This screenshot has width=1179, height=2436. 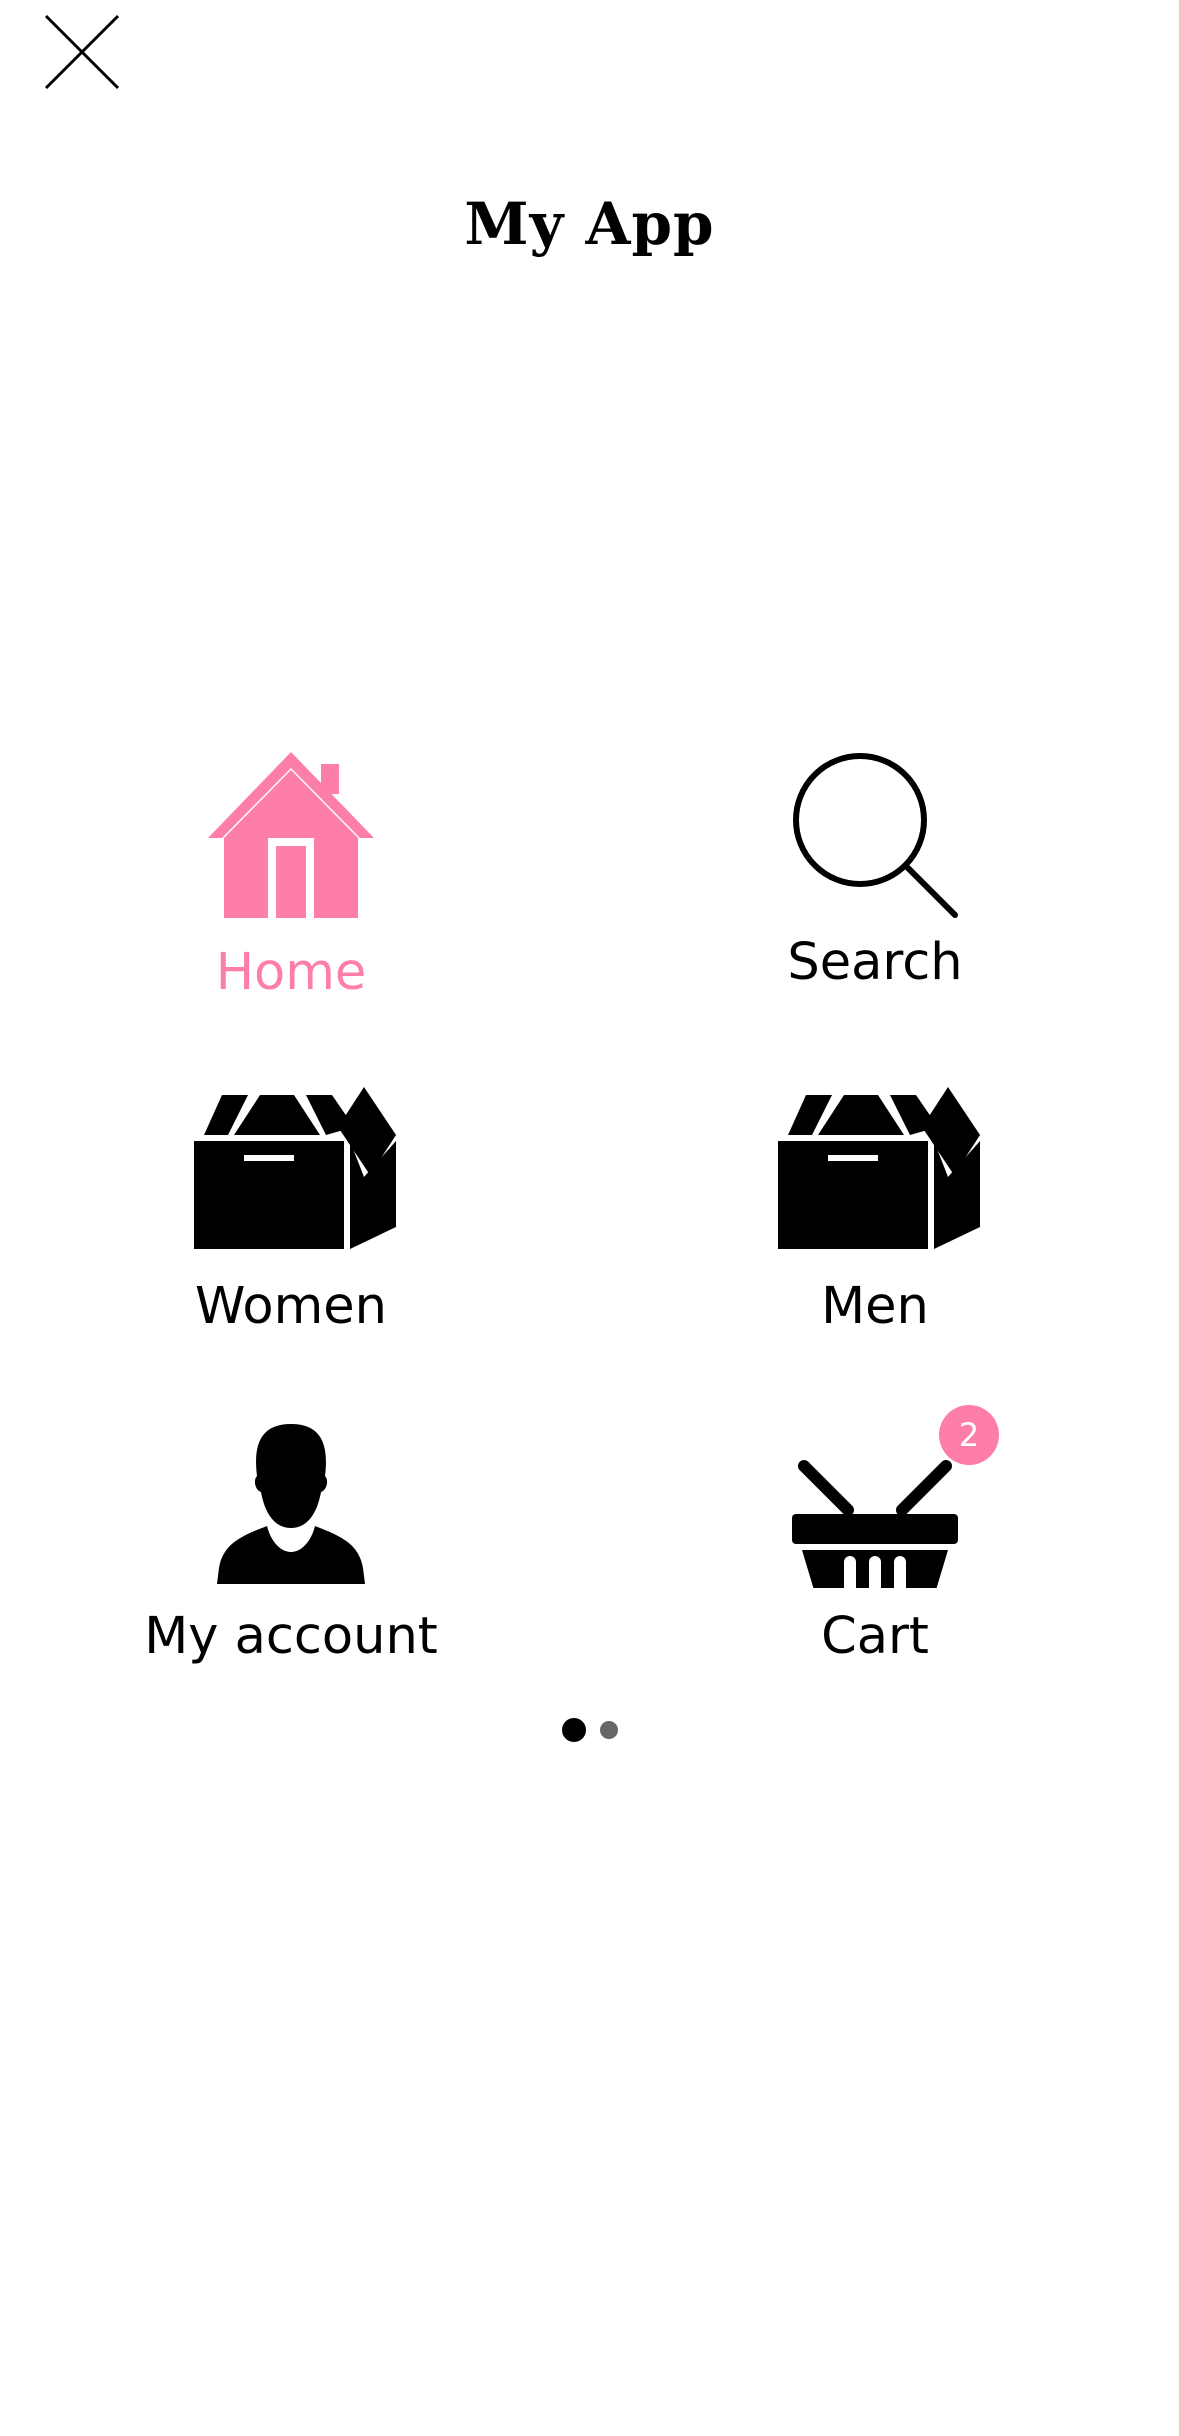 What do you see at coordinates (291, 1636) in the screenshot?
I see `menu-label-account: My account` at bounding box center [291, 1636].